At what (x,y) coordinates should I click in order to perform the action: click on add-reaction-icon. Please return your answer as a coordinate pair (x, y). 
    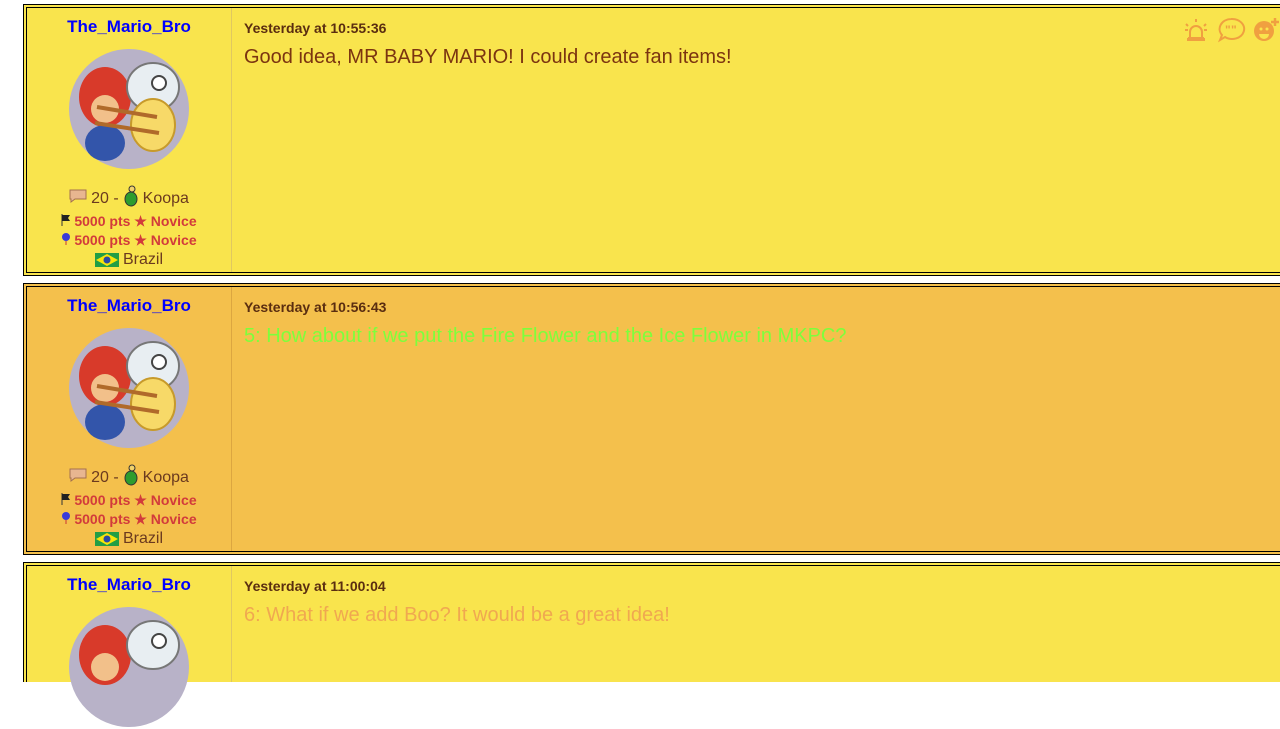
    Looking at the image, I should click on (1266, 30).